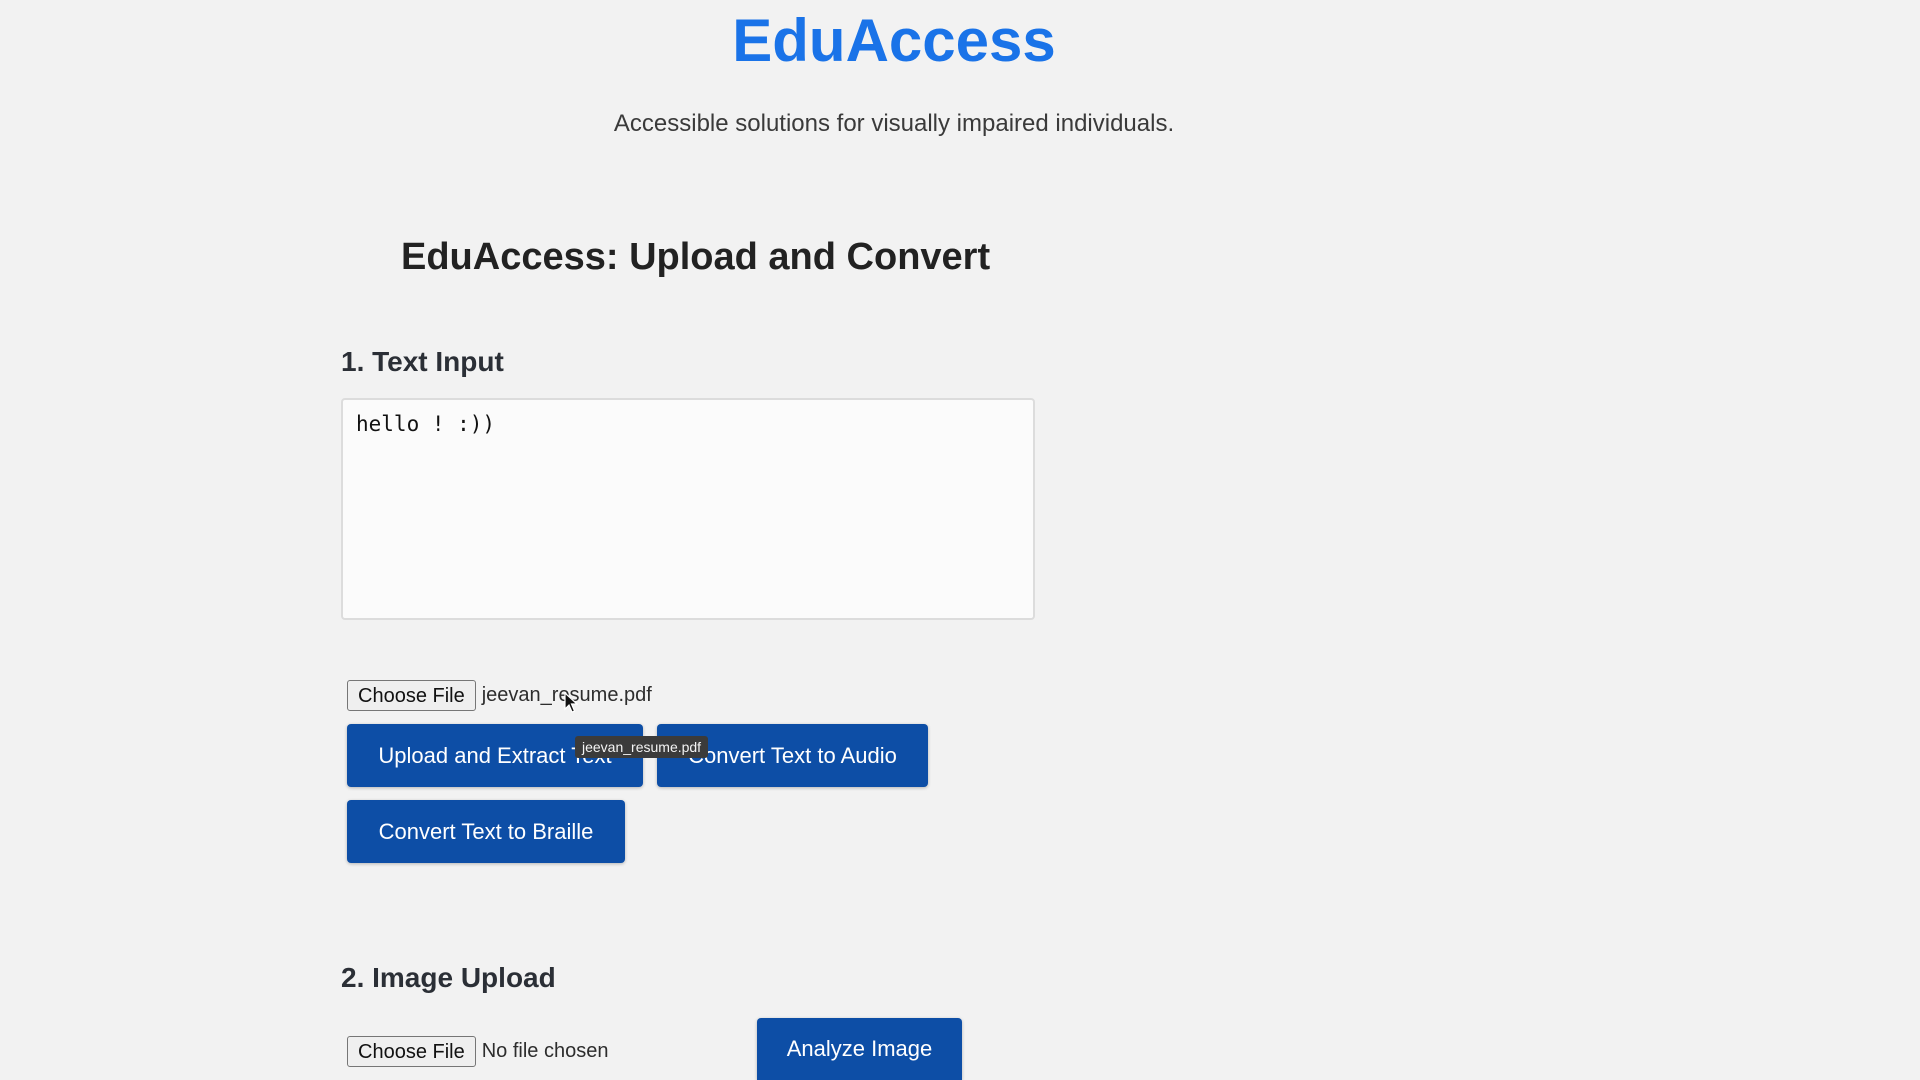 This screenshot has height=1080, width=1920. Describe the element at coordinates (499, 695) in the screenshot. I see `document-file-picker: Choose File jeevan_resume.pdf` at that location.